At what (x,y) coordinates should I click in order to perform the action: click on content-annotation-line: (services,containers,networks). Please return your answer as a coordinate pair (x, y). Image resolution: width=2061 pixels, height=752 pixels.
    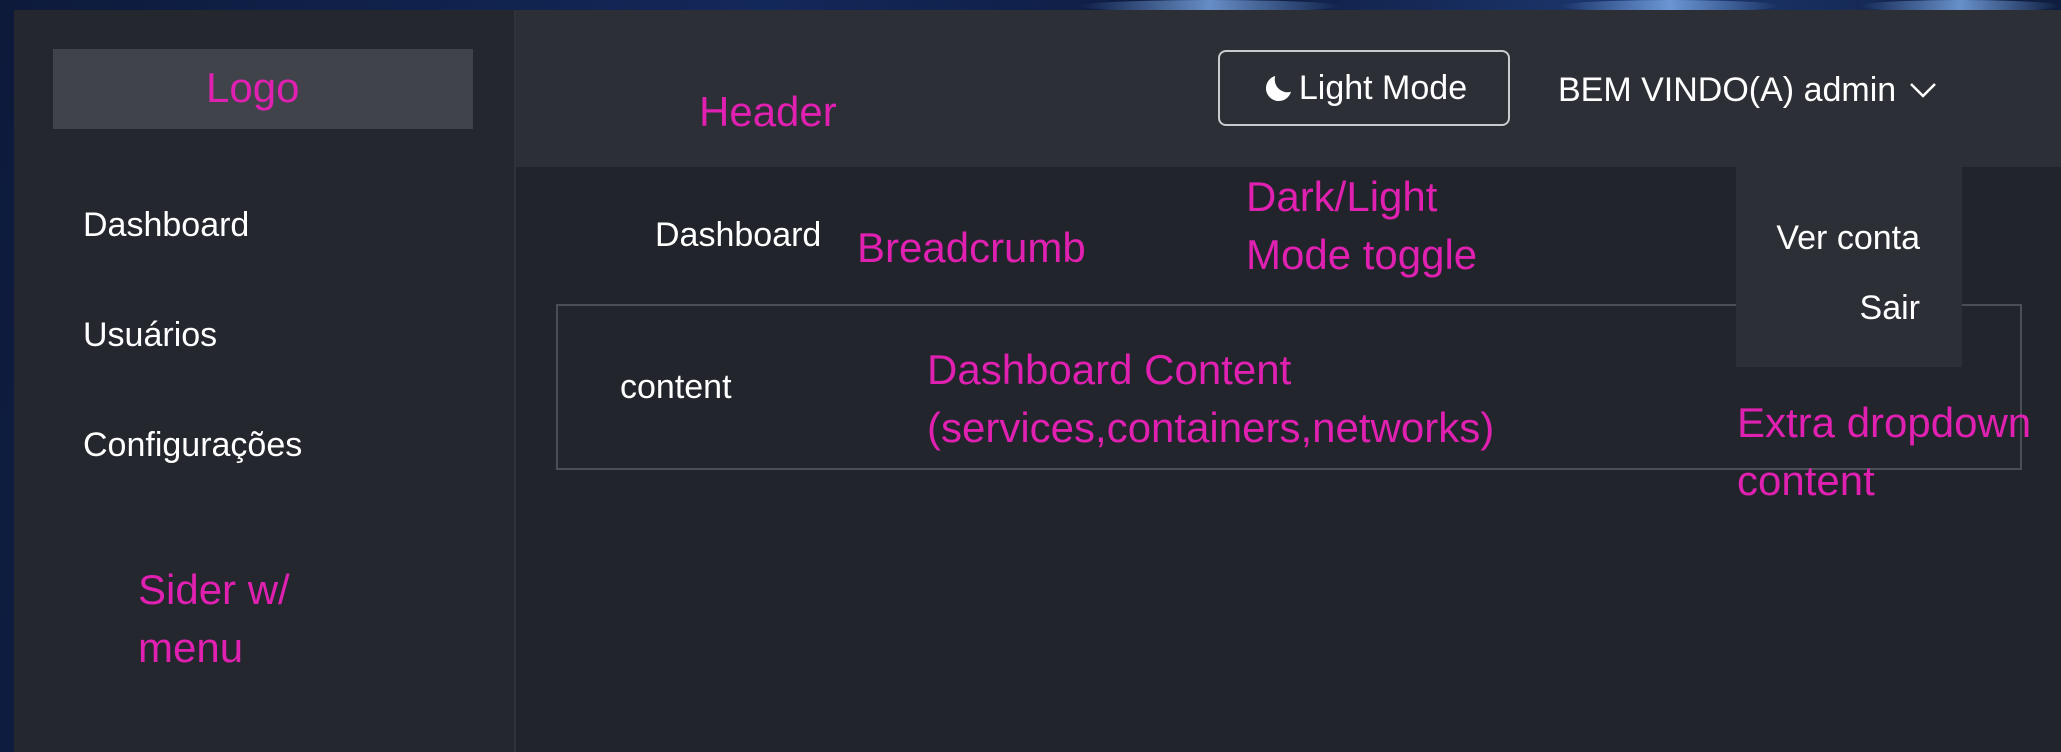
    Looking at the image, I should click on (1211, 427).